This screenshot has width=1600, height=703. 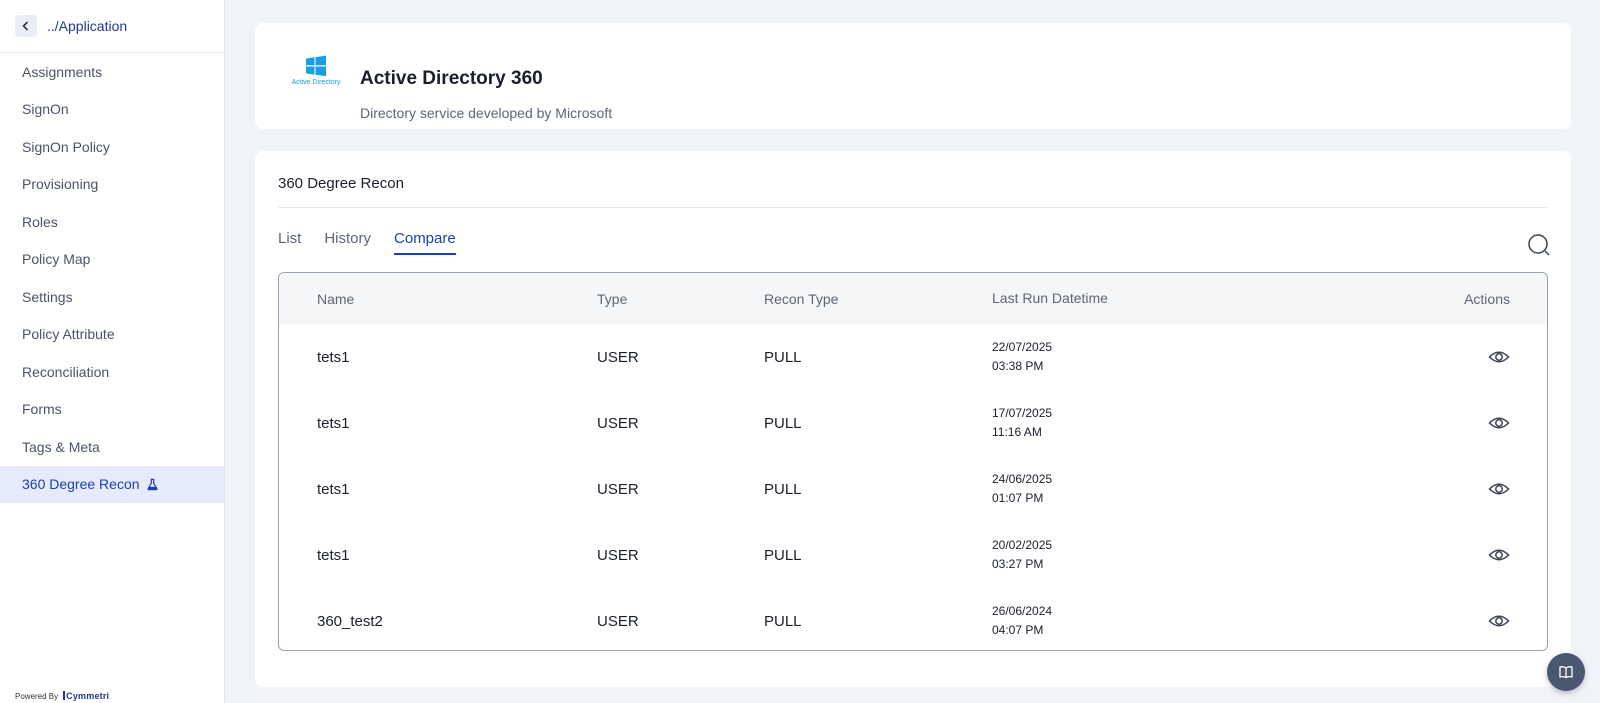 What do you see at coordinates (42, 409) in the screenshot?
I see `sidebar-item-label: Forms` at bounding box center [42, 409].